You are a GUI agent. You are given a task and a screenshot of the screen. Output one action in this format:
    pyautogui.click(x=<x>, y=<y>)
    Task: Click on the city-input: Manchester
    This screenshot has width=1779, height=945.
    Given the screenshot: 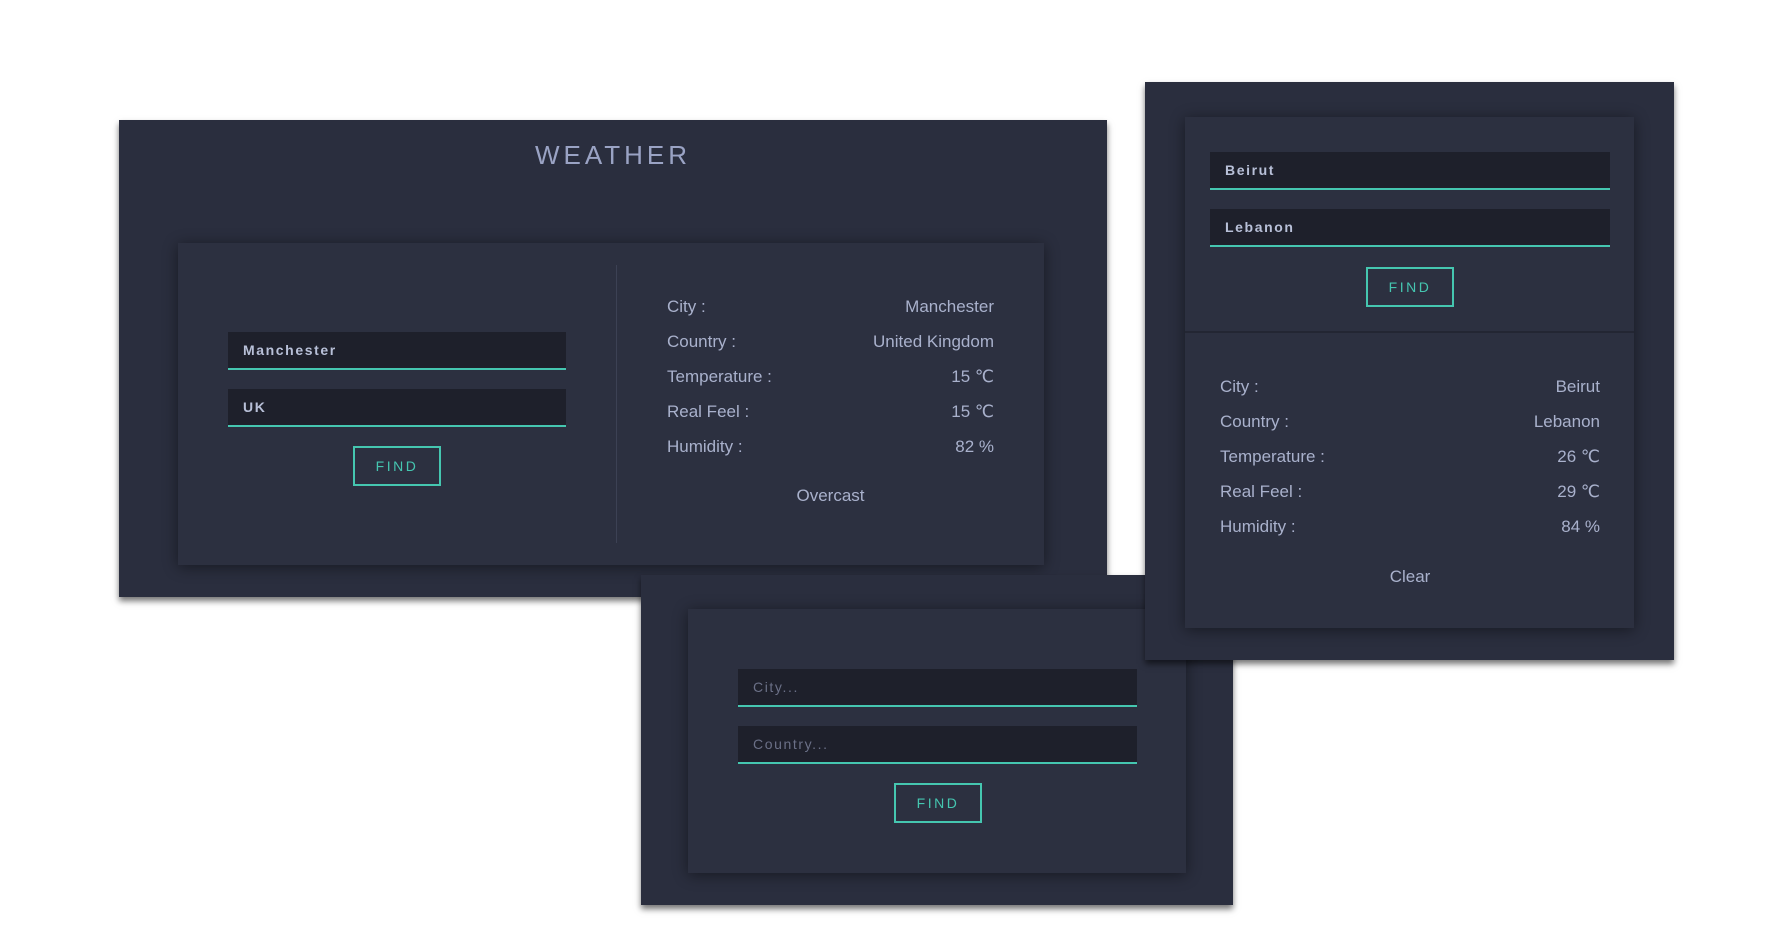 What is the action you would take?
    pyautogui.click(x=397, y=351)
    